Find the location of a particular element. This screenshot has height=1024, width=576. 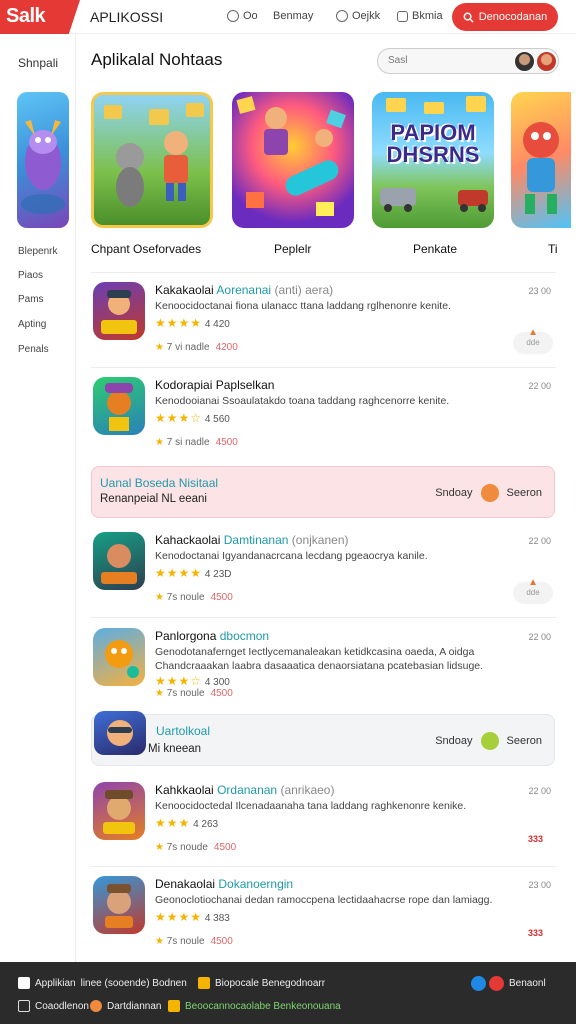

banner-subtitle: Mi kneean is located at coordinates (175, 749).